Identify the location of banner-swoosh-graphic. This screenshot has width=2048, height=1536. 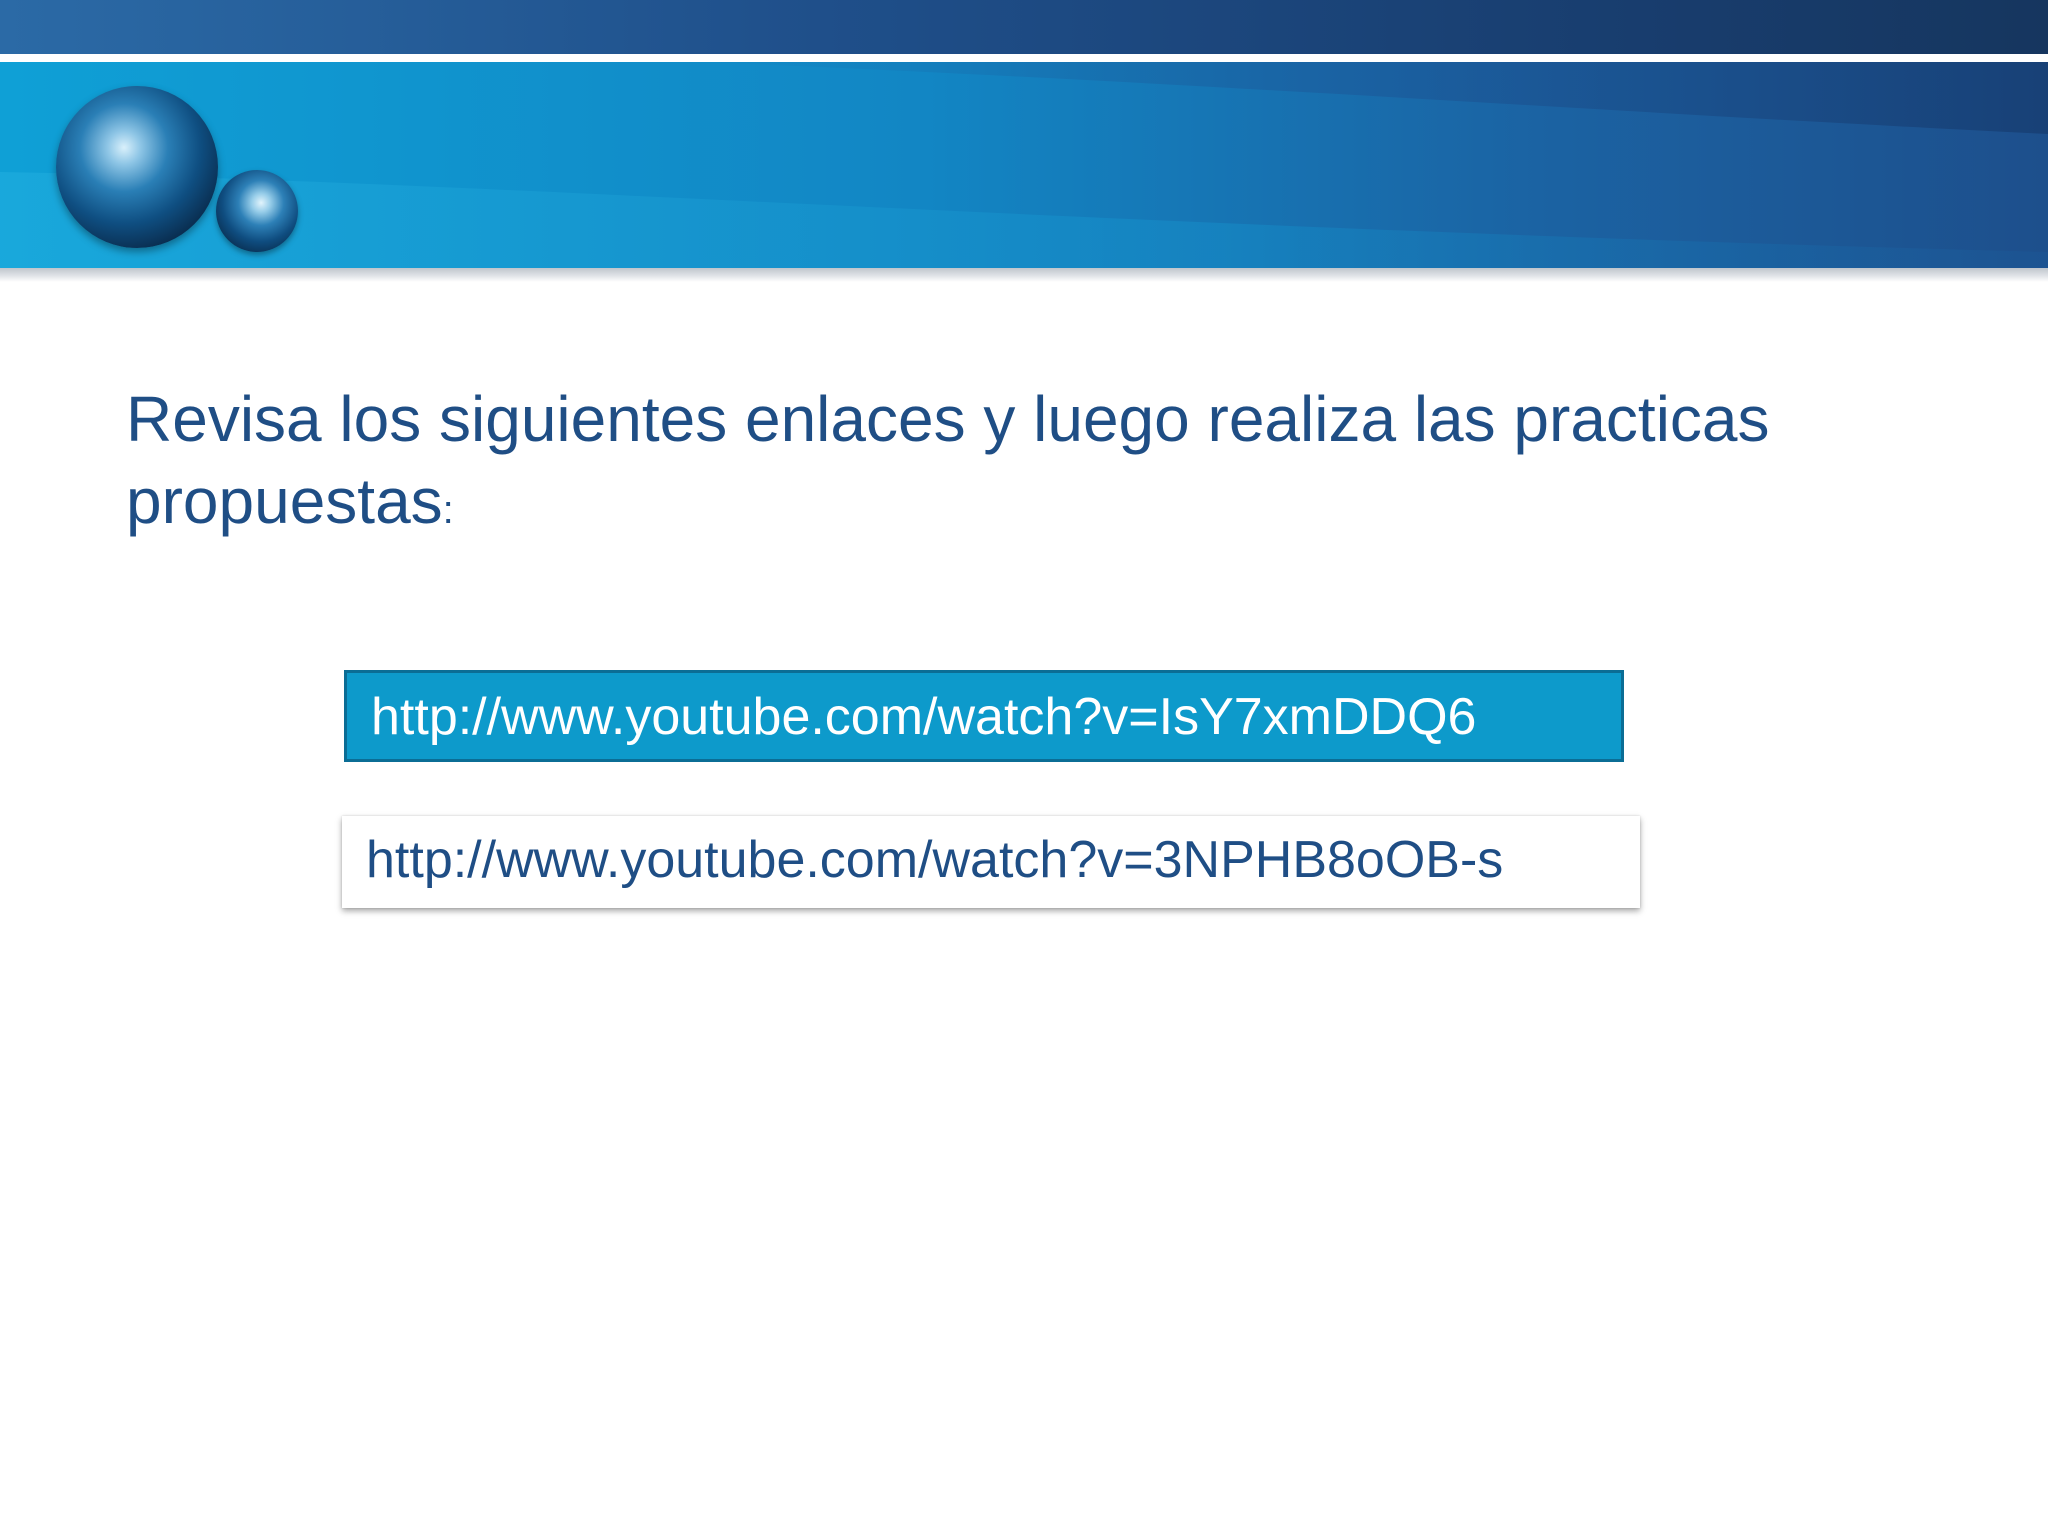
(1024, 165).